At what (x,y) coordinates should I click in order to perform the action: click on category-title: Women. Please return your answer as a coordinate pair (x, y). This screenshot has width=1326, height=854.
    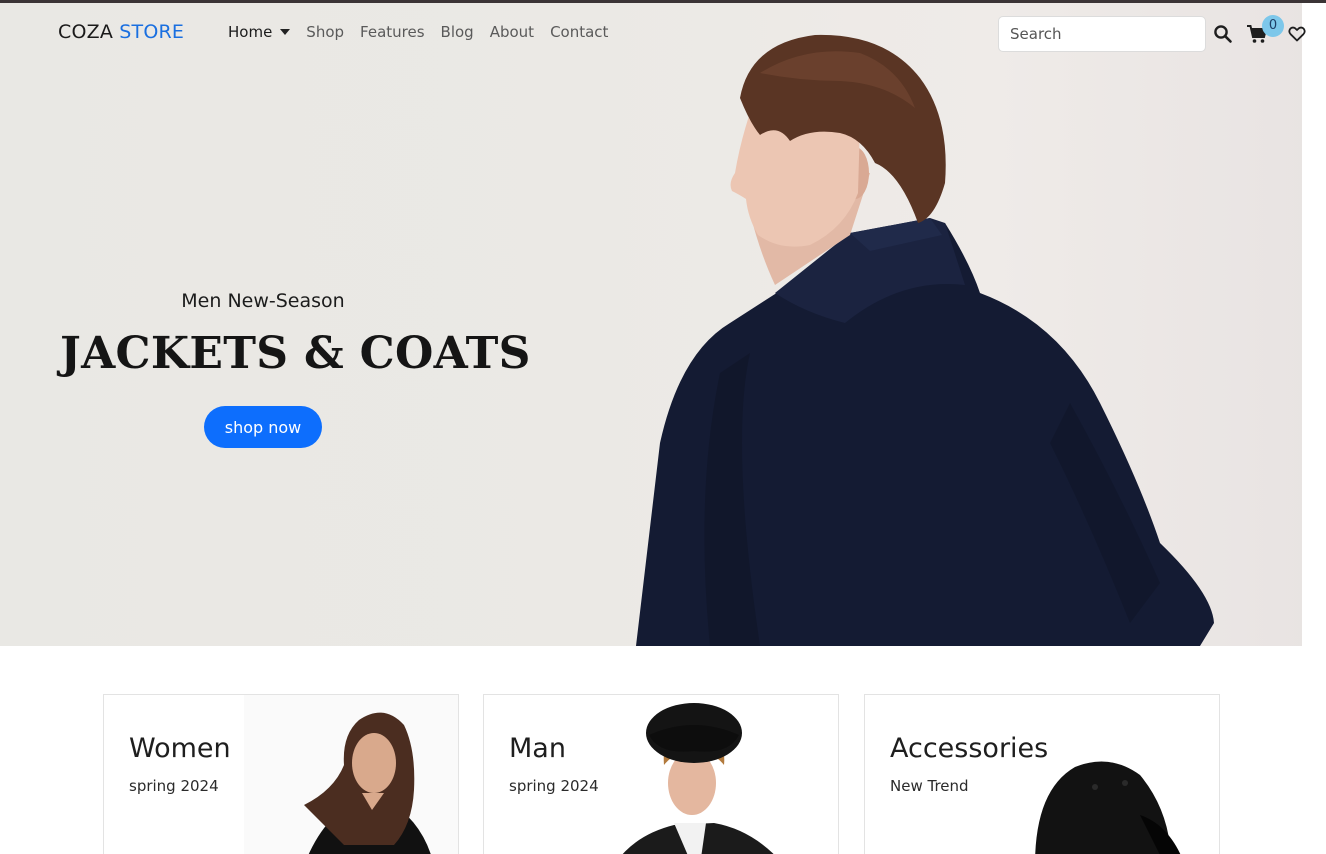
    Looking at the image, I should click on (180, 748).